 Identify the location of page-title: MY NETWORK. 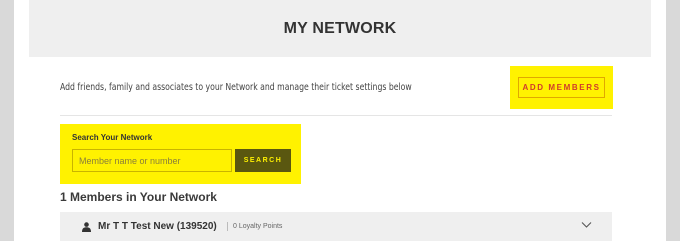
(340, 28).